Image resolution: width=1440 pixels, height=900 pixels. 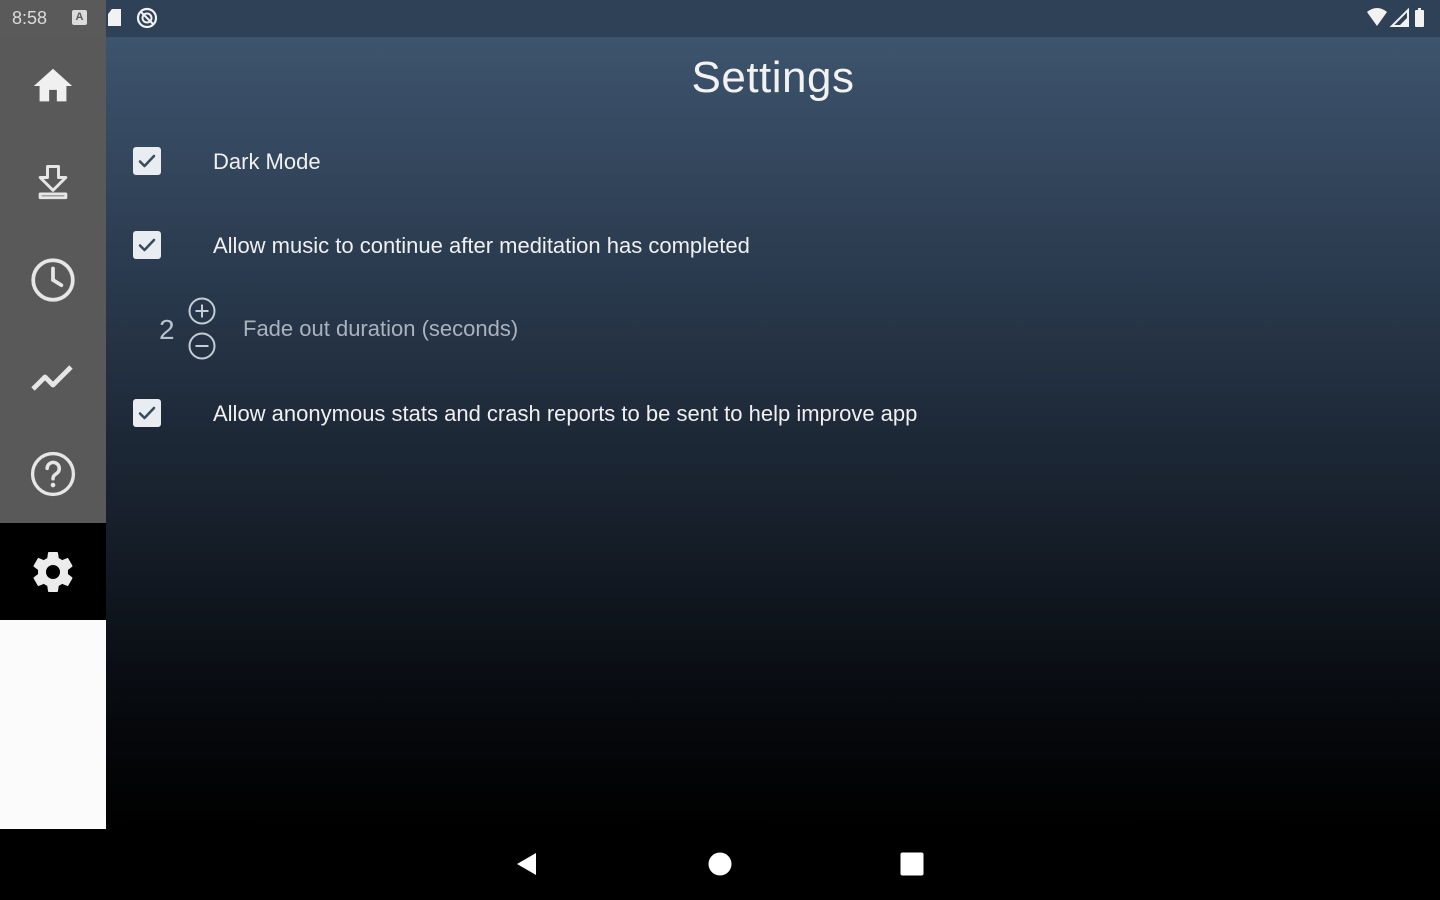 I want to click on dark-mode-checkbox, so click(x=147, y=161).